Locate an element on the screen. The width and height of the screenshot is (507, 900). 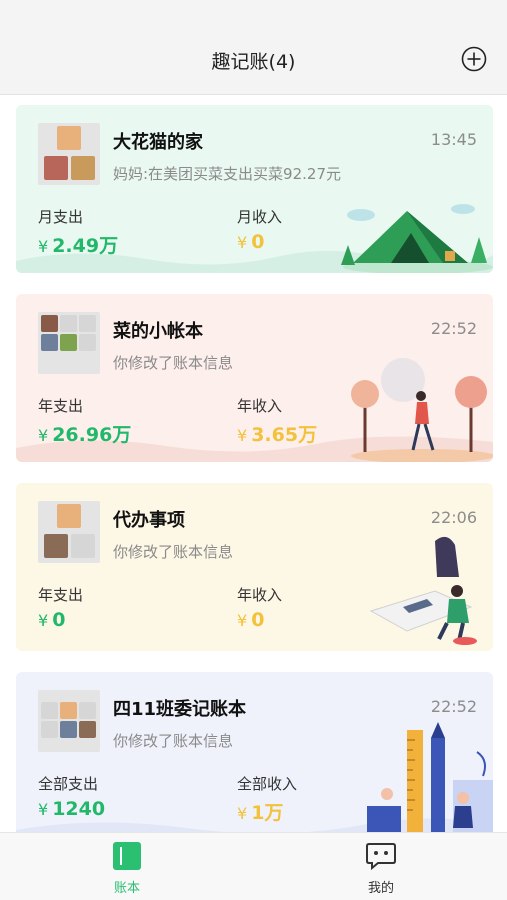
tab-me: 我的 is located at coordinates (381, 866).